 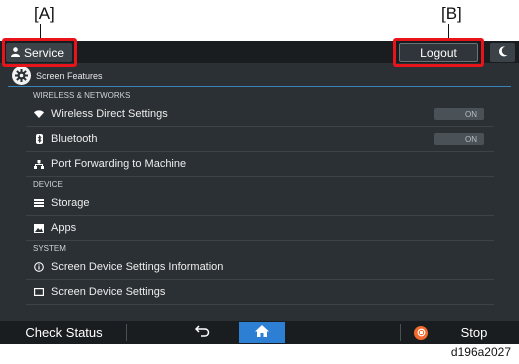 What do you see at coordinates (39, 52) in the screenshot?
I see `highlight-frame-a` at bounding box center [39, 52].